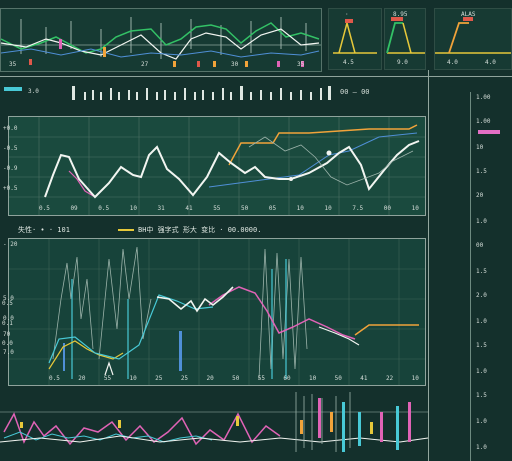 The image size is (512, 461). What do you see at coordinates (481, 171) in the screenshot?
I see `right-label-4: 1.5` at bounding box center [481, 171].